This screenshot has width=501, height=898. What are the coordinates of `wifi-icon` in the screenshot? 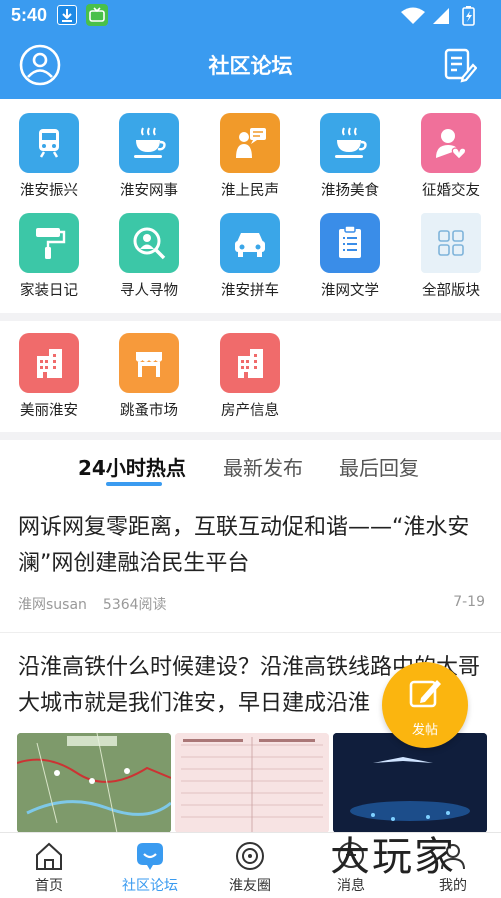 It's located at (413, 15).